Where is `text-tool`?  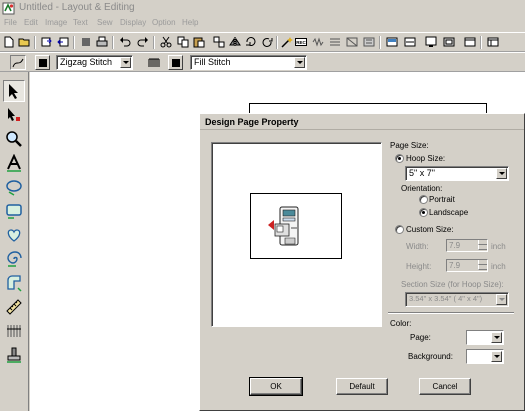
text-tool is located at coordinates (14, 163).